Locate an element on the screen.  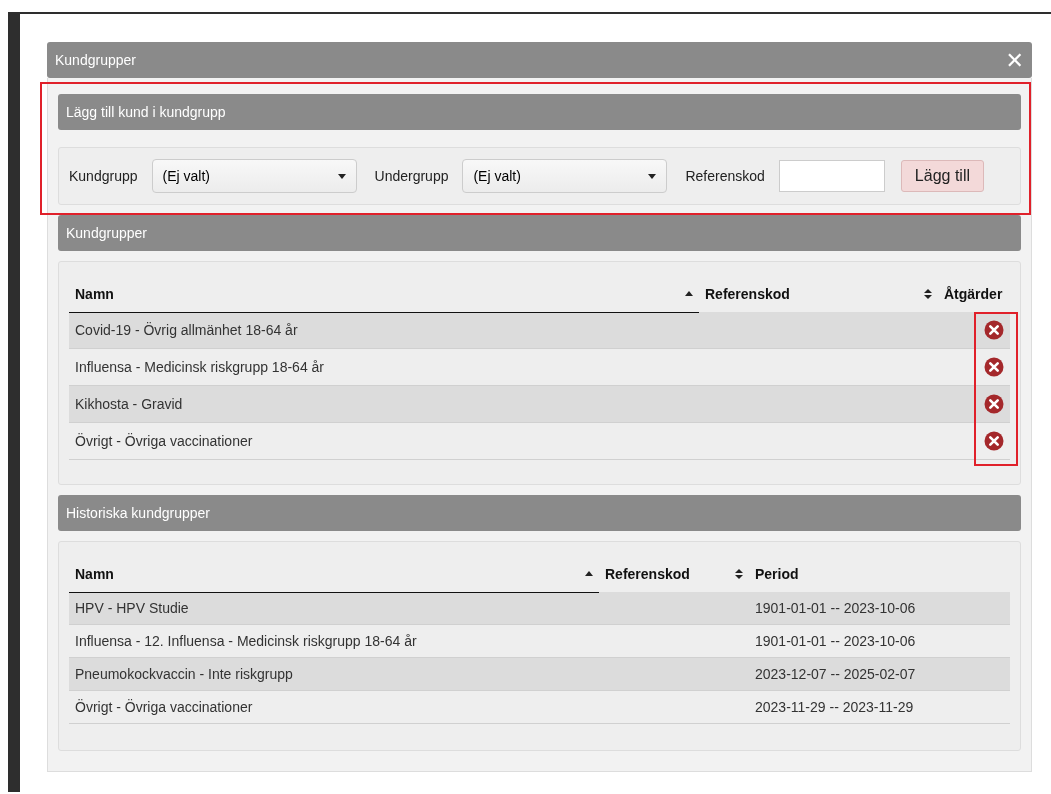
field-label: Undergrupp is located at coordinates (411, 176).